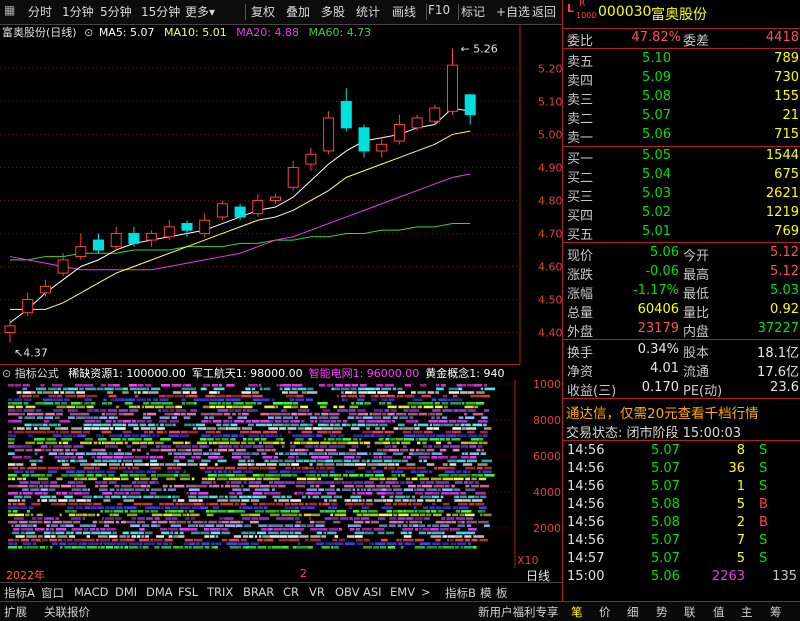 Image resolution: width=800 pixels, height=621 pixels. Describe the element at coordinates (605, 612) in the screenshot. I see `quote-tab-1: 价` at that location.